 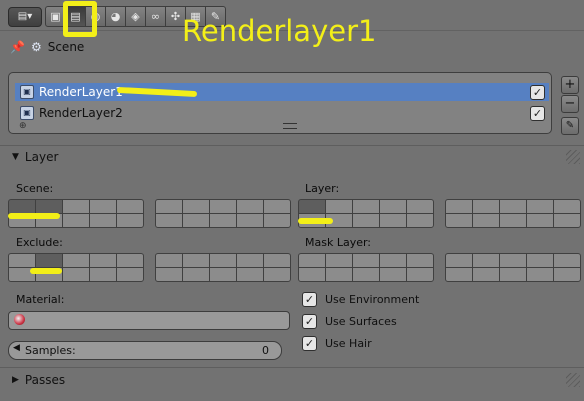 What do you see at coordinates (25, 17) in the screenshot?
I see `editor-type-button: ▤▾` at bounding box center [25, 17].